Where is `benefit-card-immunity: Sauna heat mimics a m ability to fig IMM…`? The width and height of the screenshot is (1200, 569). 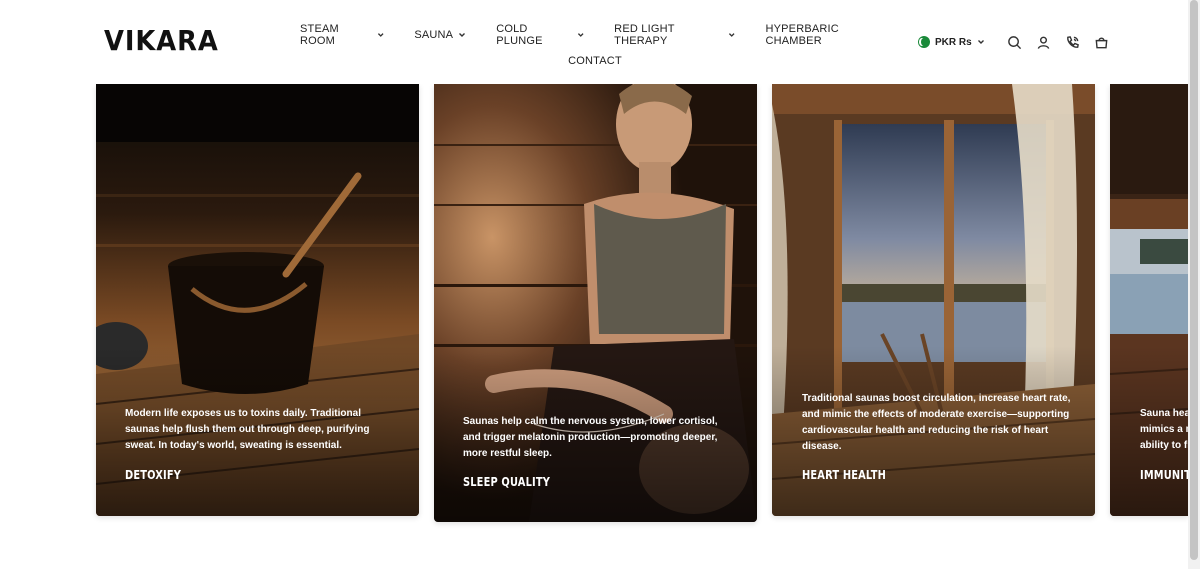
benefit-card-immunity: Sauna heat mimics a m ability to fig IMM… is located at coordinates (1149, 300).